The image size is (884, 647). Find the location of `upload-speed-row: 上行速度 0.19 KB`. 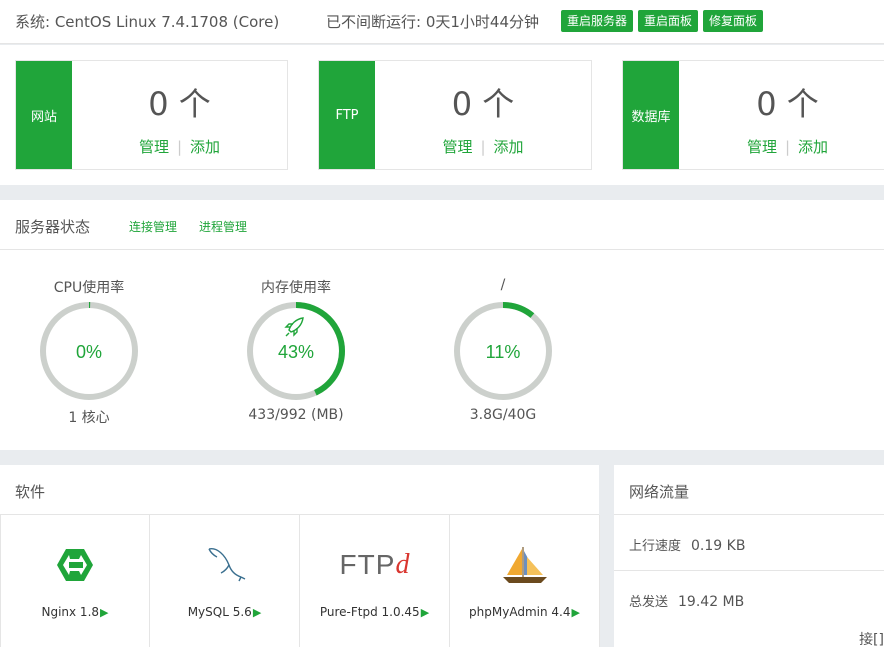

upload-speed-row: 上行速度 0.19 KB is located at coordinates (687, 544).